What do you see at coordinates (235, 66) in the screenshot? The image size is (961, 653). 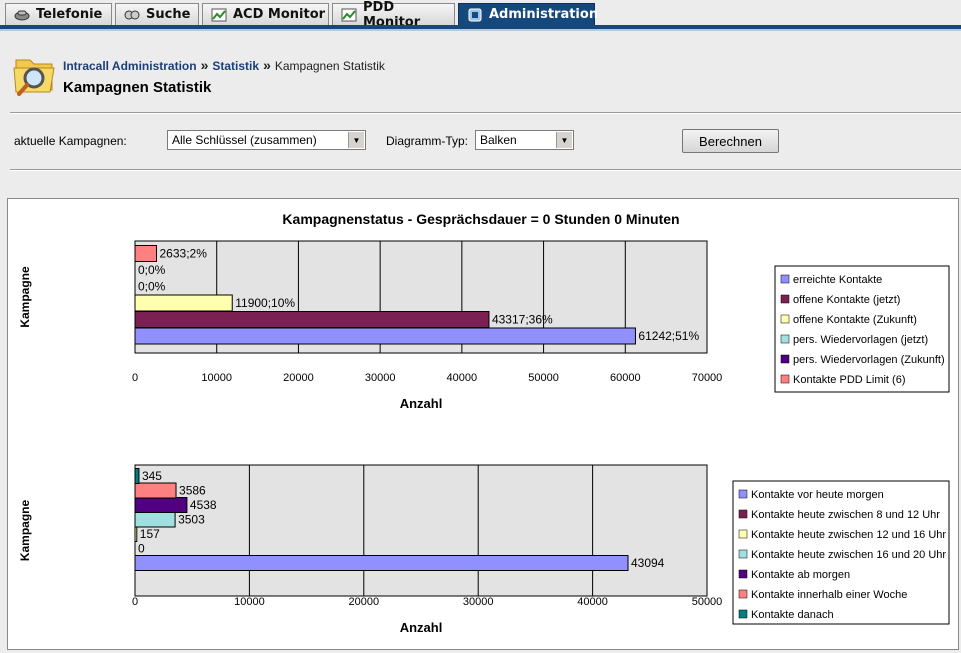 I see `breadcrumb-link-statistik: Statistik` at bounding box center [235, 66].